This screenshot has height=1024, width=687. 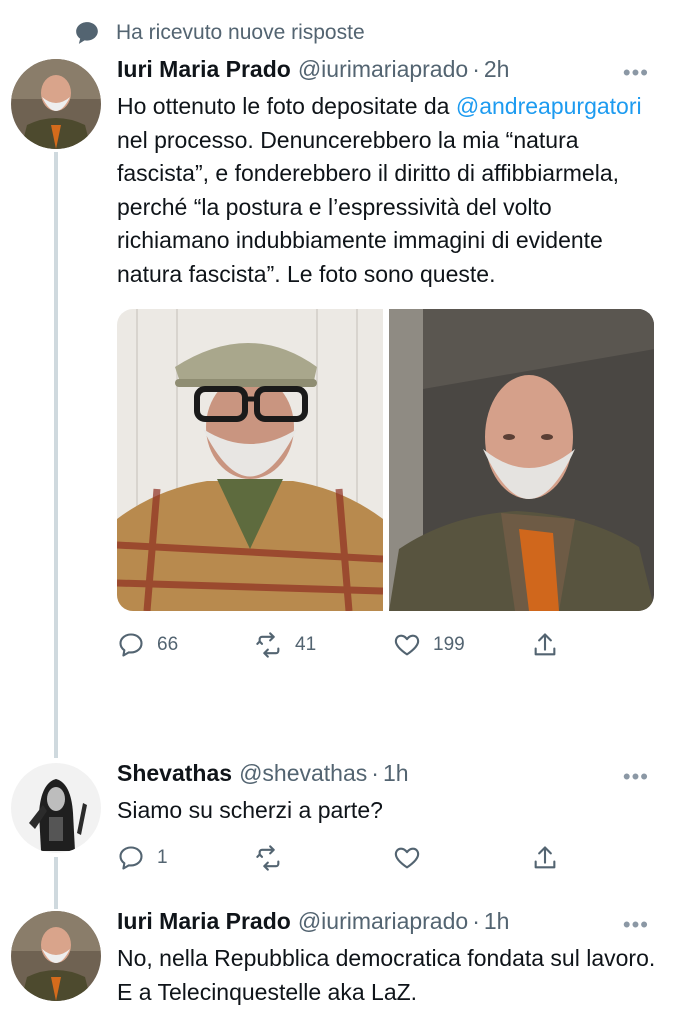 What do you see at coordinates (286, 106) in the screenshot?
I see `tweet-text-start: Ho ottenuto le foto depositate da` at bounding box center [286, 106].